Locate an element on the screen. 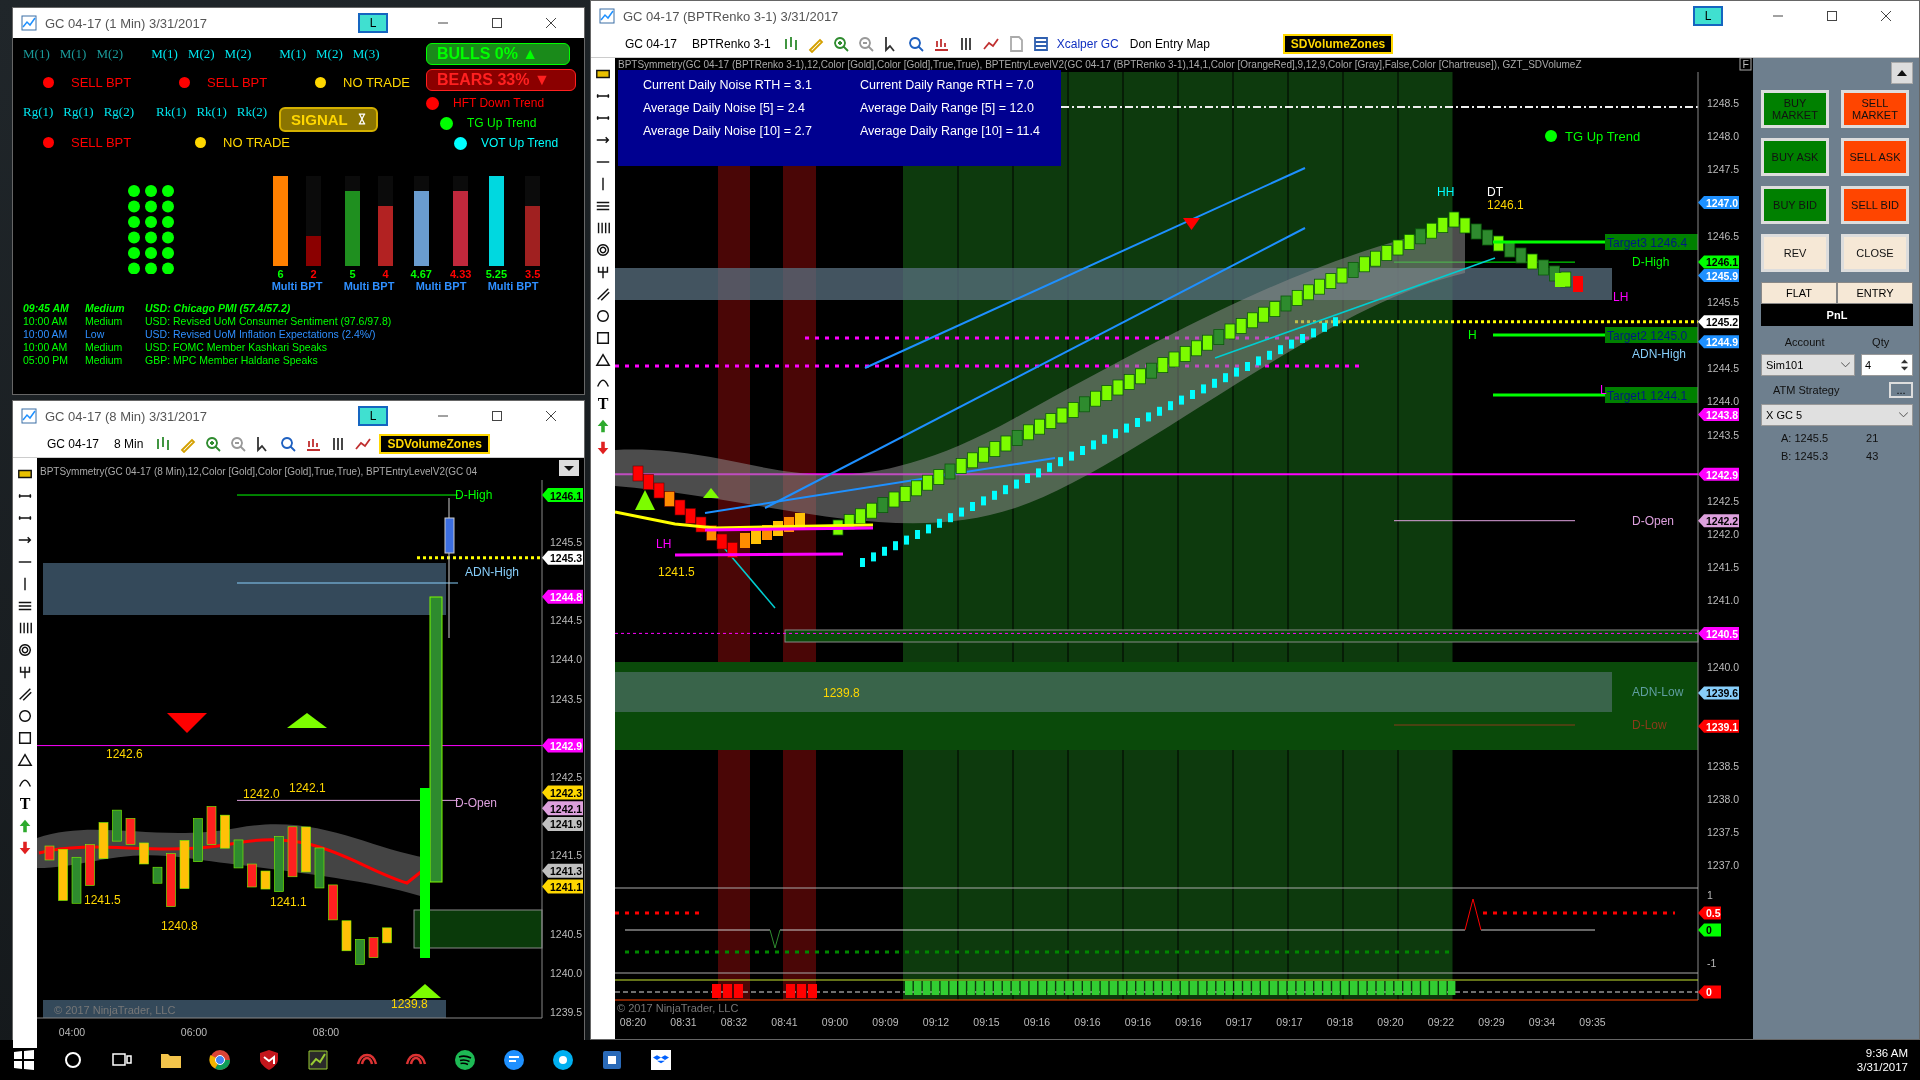  trend-label: TG Up Trend is located at coordinates (502, 123).